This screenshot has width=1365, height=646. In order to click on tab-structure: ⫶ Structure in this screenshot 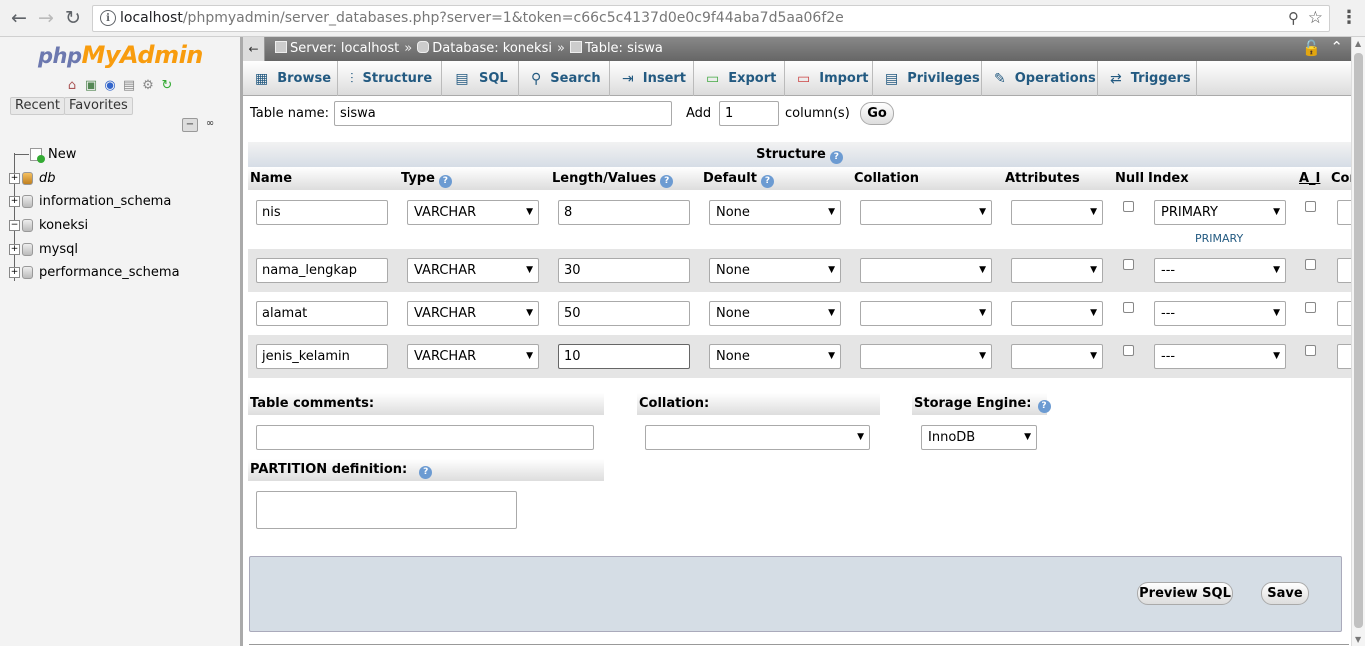, I will do `click(390, 78)`.